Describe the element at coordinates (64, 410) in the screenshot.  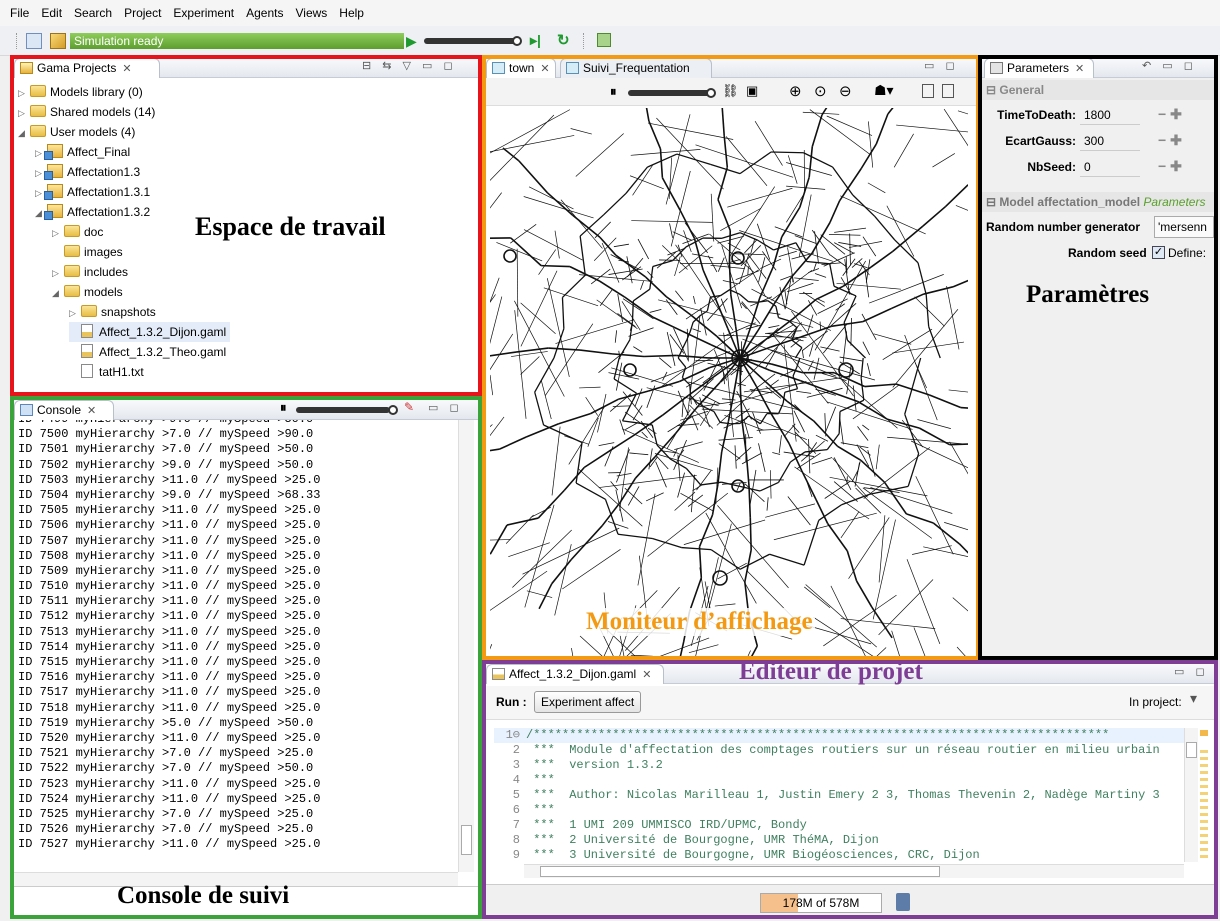
I see `tab-console: Console ✕` at that location.